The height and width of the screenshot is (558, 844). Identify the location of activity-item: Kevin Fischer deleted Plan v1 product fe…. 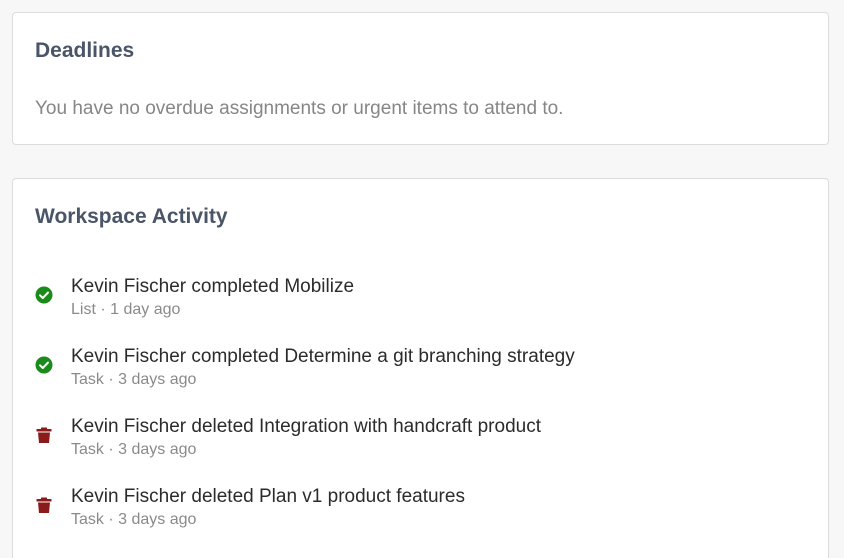
(413, 519).